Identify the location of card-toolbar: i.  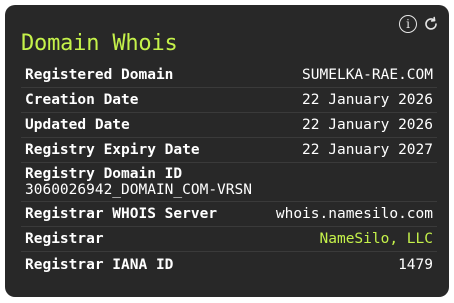
(419, 24).